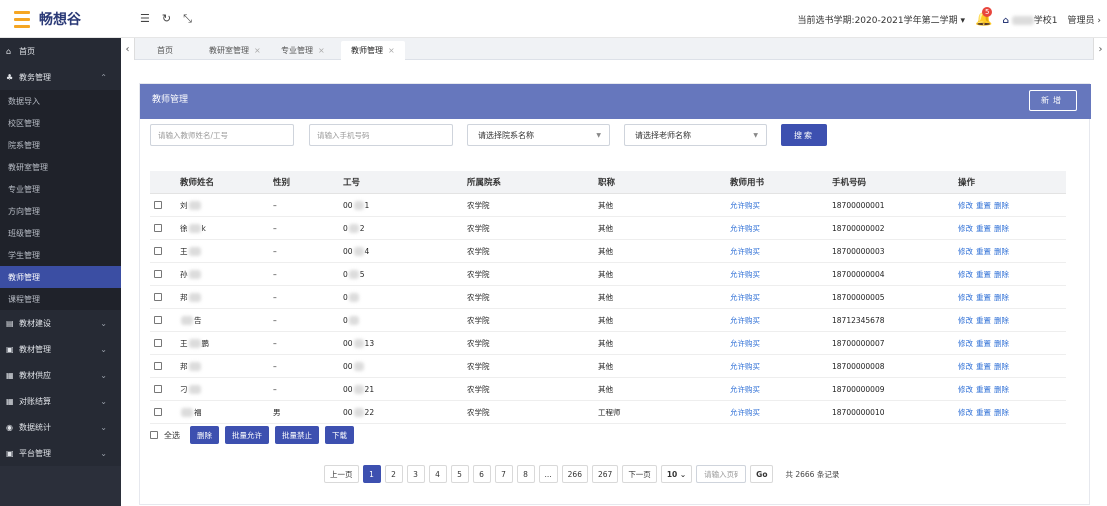 The width and height of the screenshot is (1107, 506). What do you see at coordinates (204, 435) in the screenshot?
I see `batch-delete-button: 删除` at bounding box center [204, 435].